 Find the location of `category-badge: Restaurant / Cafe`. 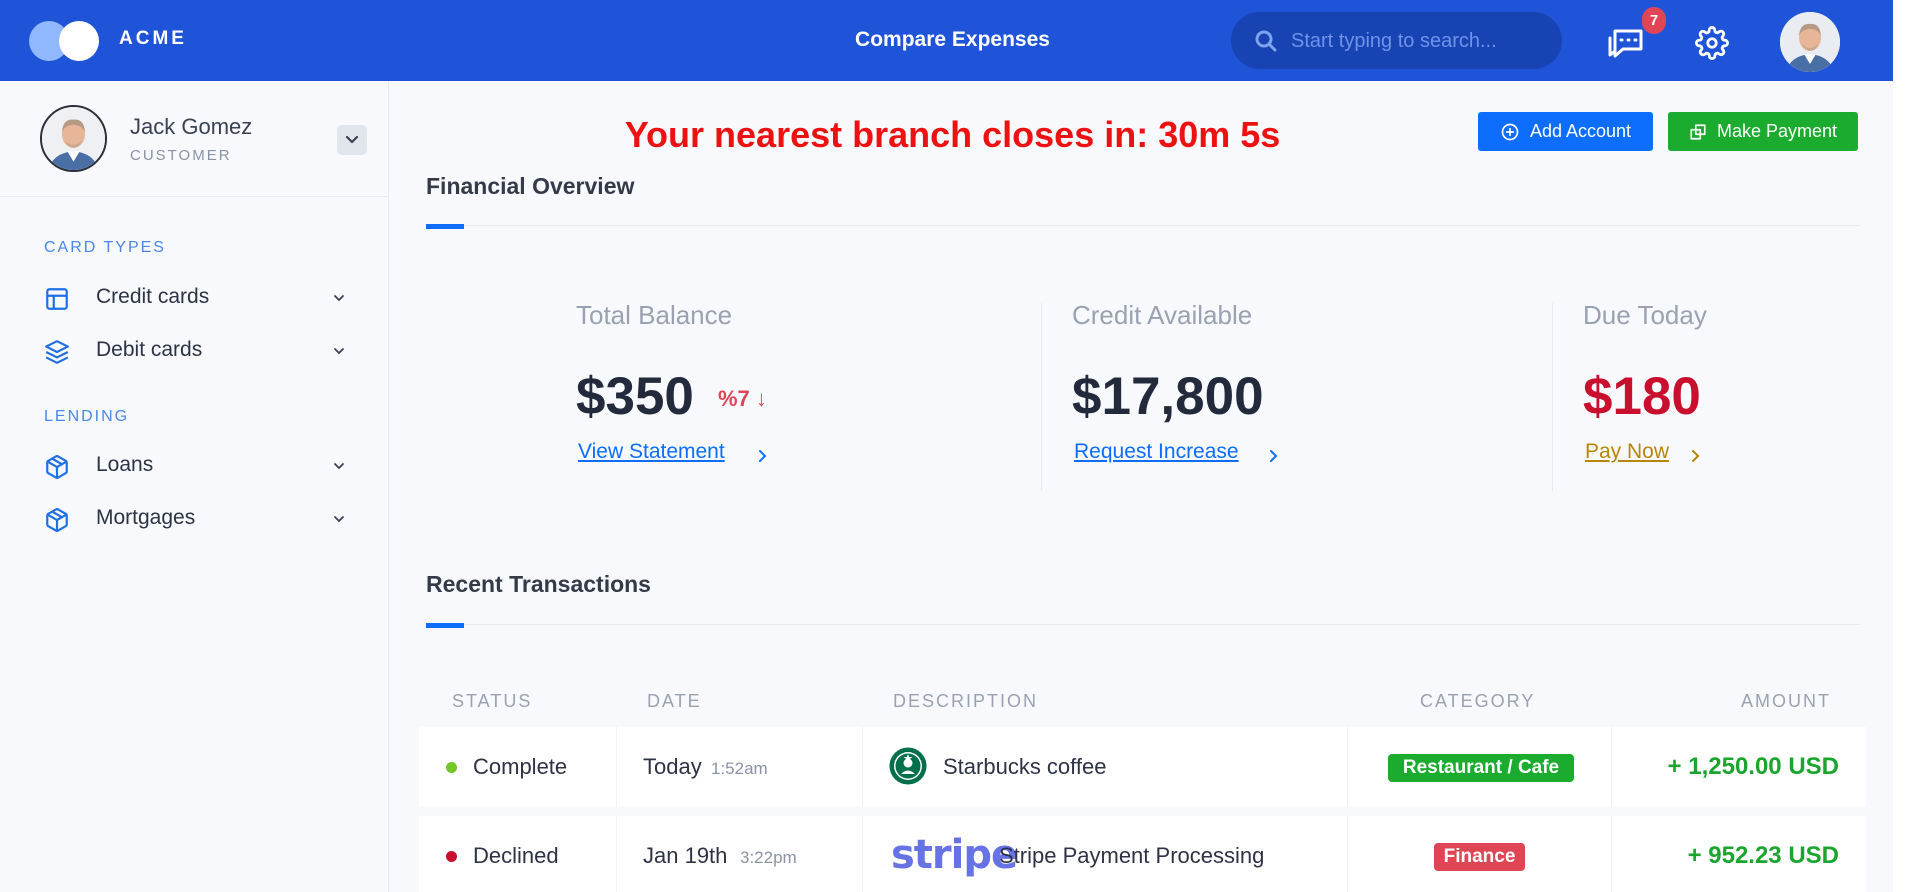

category-badge: Restaurant / Cafe is located at coordinates (1481, 768).